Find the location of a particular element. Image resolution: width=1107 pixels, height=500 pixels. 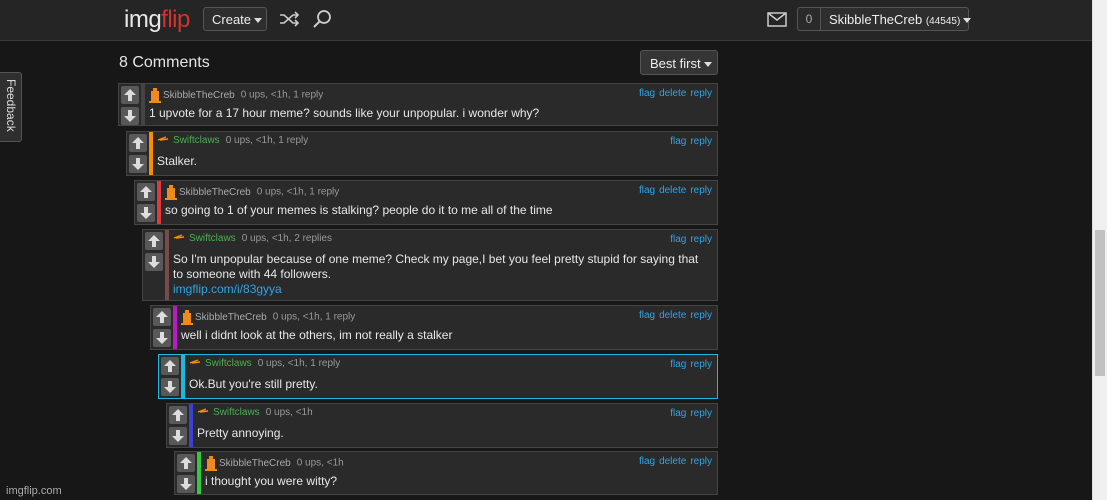

comment-header: Swiftclaws 0 ups, <1h, 2 replies is located at coordinates (252, 238).